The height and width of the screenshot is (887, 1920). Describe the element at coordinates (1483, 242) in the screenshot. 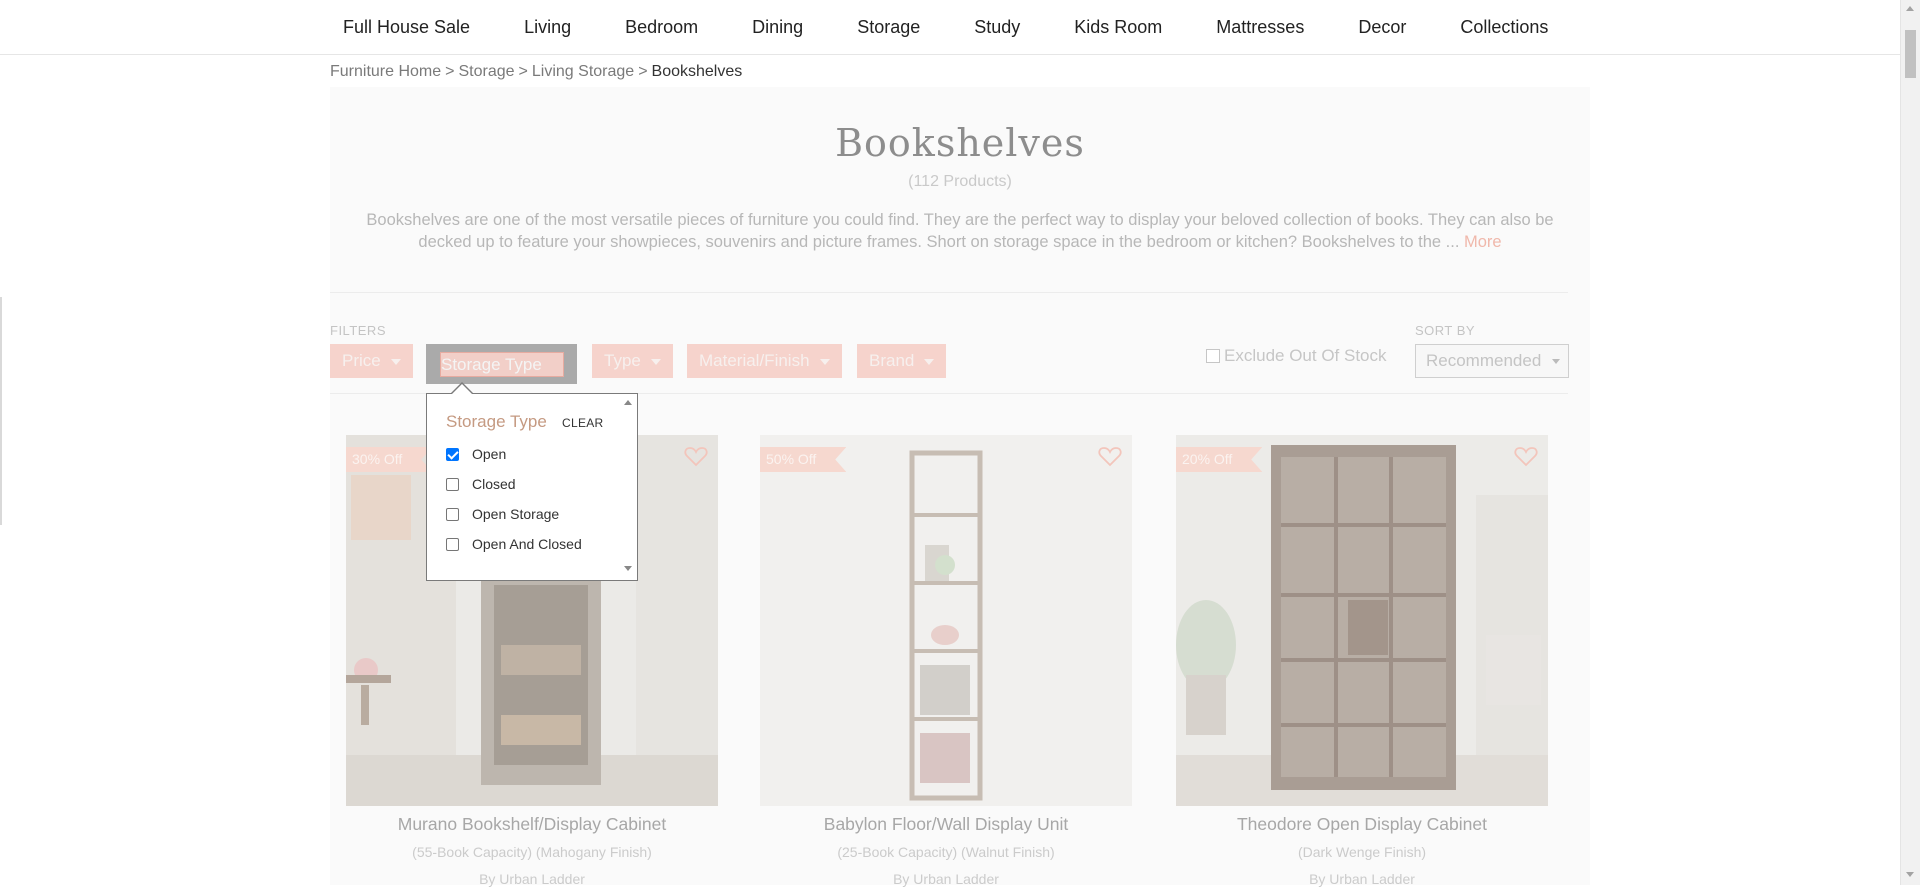

I see `more-link: More` at that location.